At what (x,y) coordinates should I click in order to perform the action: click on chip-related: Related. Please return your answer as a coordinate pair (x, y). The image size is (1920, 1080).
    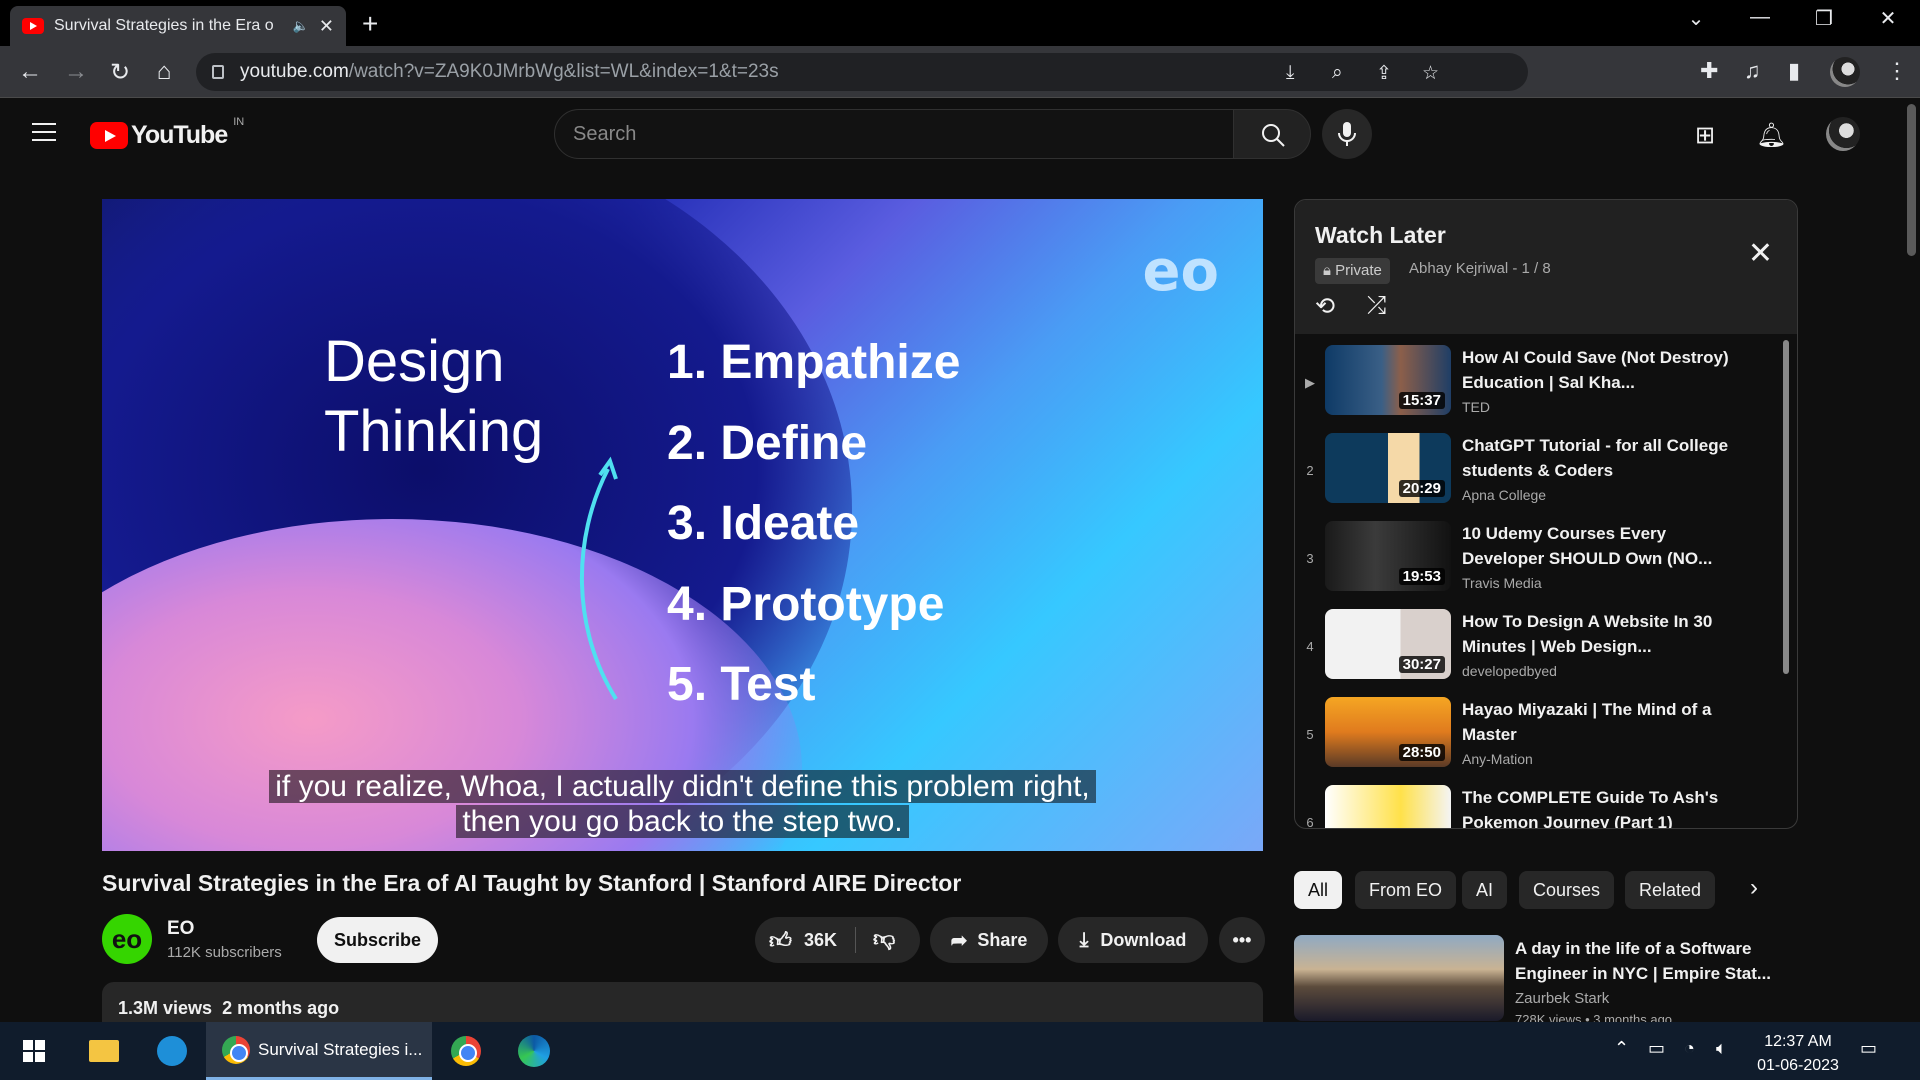
    Looking at the image, I should click on (1670, 890).